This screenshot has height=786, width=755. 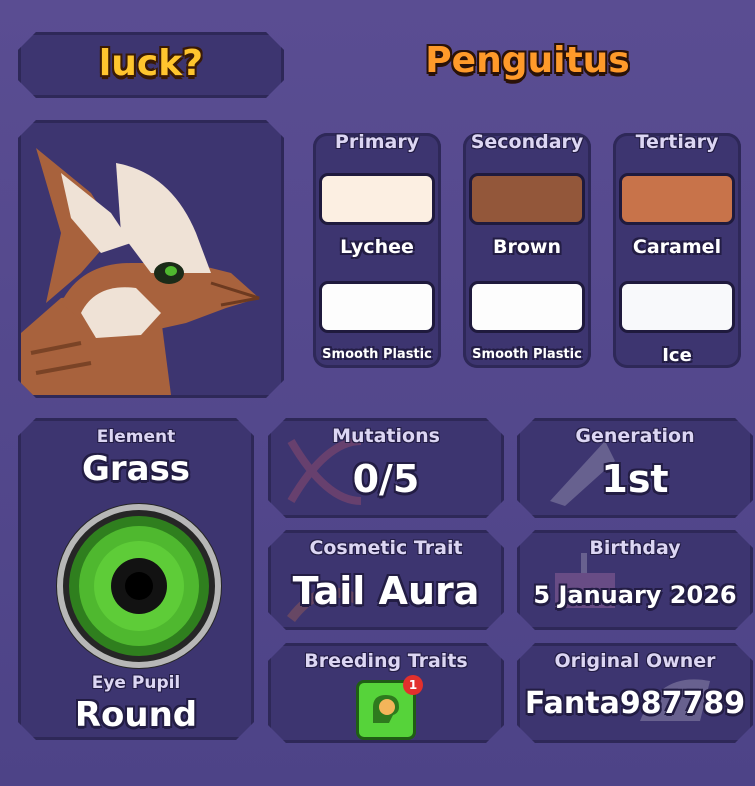 I want to click on trait-count-badge: 1, so click(x=413, y=685).